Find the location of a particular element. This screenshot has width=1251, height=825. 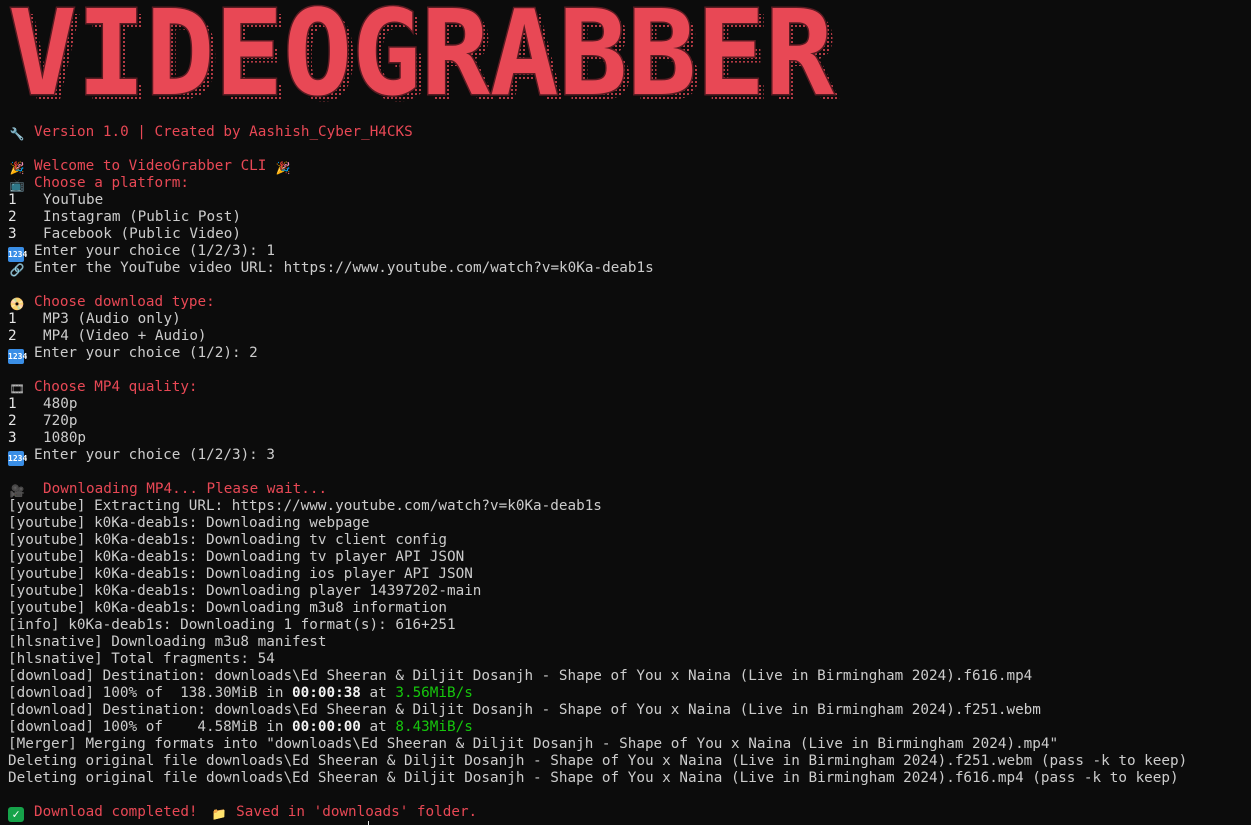

log-line: [hlsnative] Downloading m3u8 manifest is located at coordinates (167, 642).